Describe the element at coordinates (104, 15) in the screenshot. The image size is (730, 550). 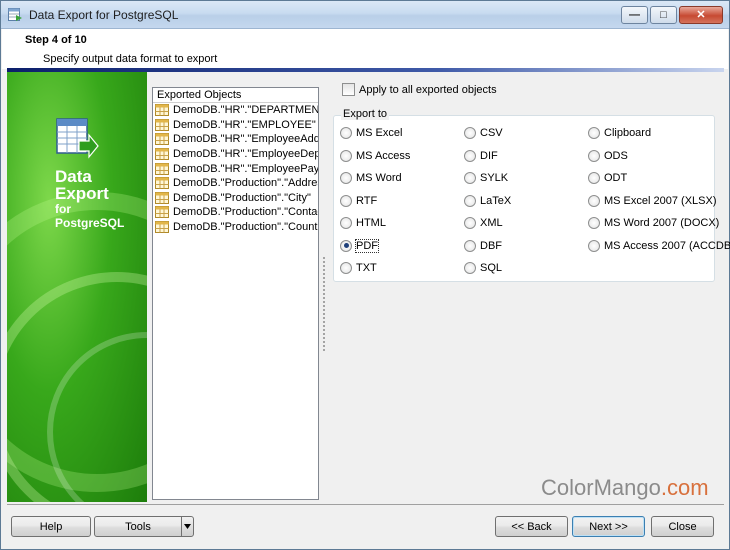
I see `window-title: Data Export for PostgreSQL` at that location.